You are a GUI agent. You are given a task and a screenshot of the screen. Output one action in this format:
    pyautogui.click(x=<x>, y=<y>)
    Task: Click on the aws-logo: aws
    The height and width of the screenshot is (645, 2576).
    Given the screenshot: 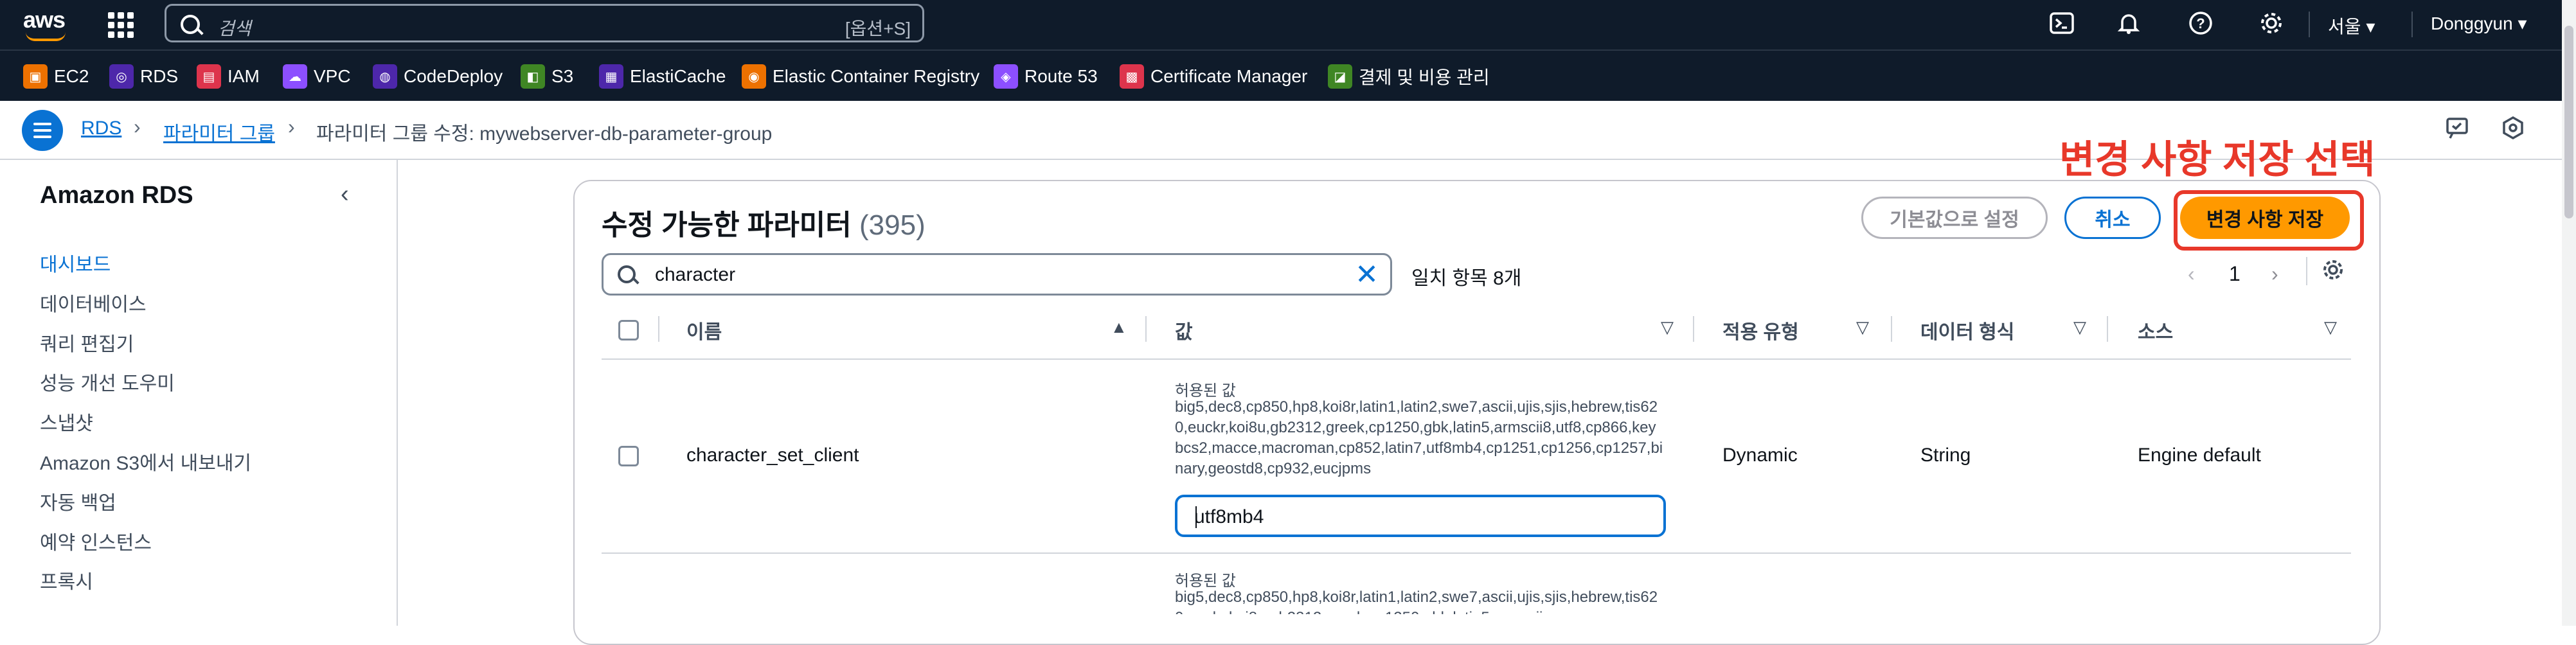 What is the action you would take?
    pyautogui.click(x=49, y=23)
    